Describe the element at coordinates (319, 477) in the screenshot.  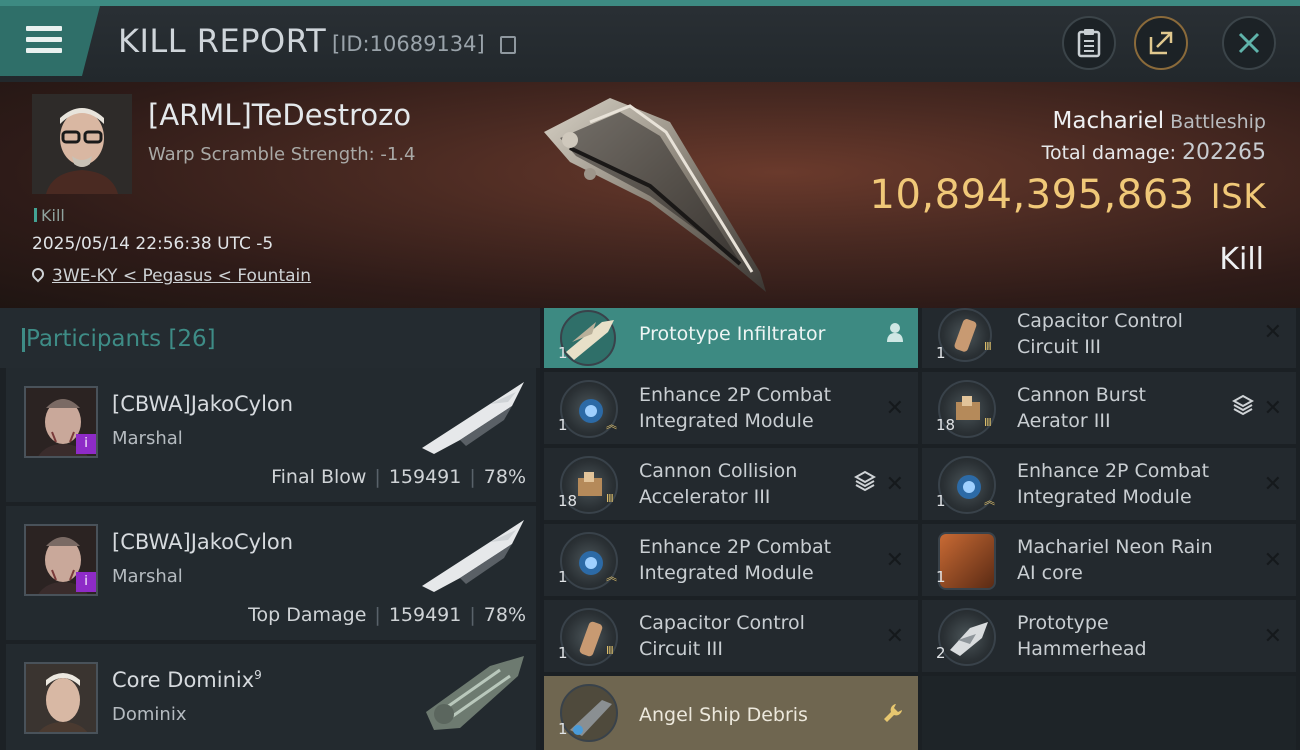
I see `participant-role: Final Blow` at that location.